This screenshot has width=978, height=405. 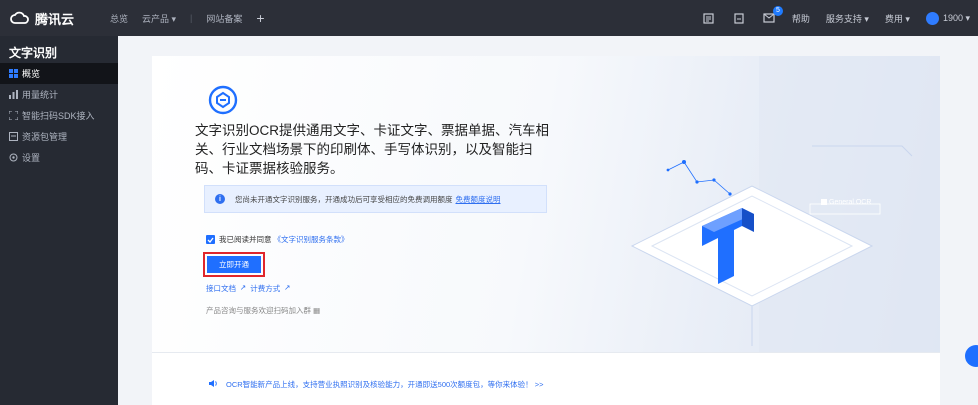 I want to click on open-service-button-highlight: 立即开通, so click(x=234, y=264).